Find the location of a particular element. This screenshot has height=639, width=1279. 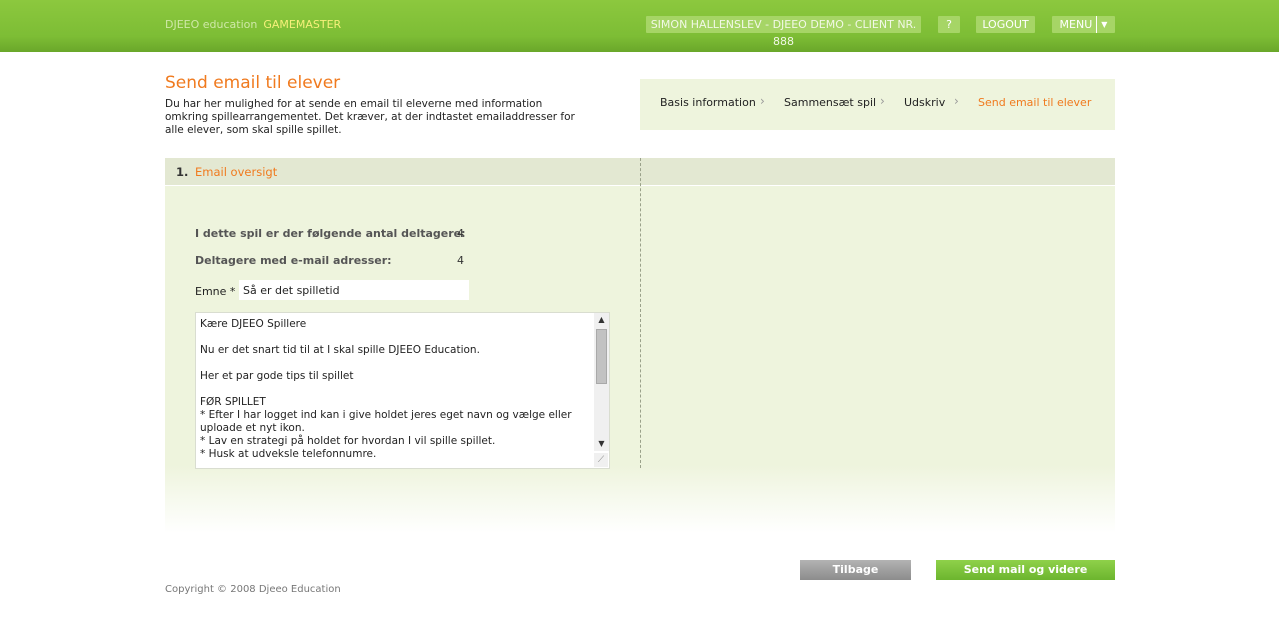

subject-label: Emne * is located at coordinates (215, 291).